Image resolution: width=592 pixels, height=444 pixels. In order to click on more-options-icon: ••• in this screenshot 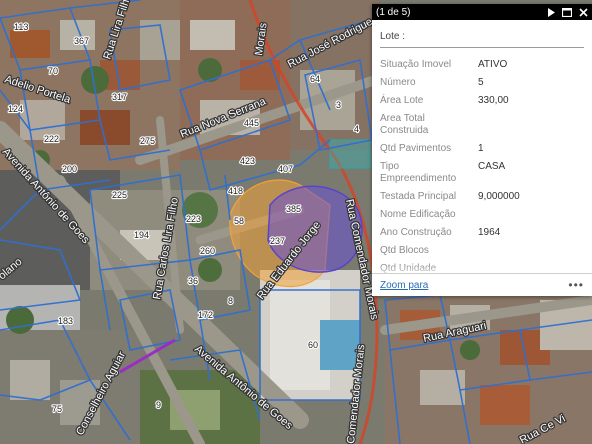, I will do `click(576, 285)`.